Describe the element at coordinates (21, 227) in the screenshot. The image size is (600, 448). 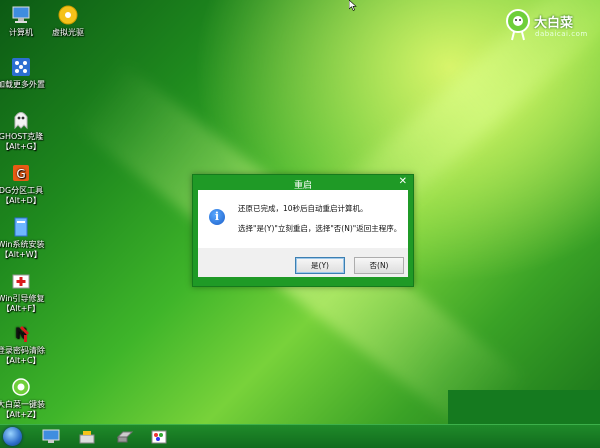
I see `install-disk-icon` at that location.